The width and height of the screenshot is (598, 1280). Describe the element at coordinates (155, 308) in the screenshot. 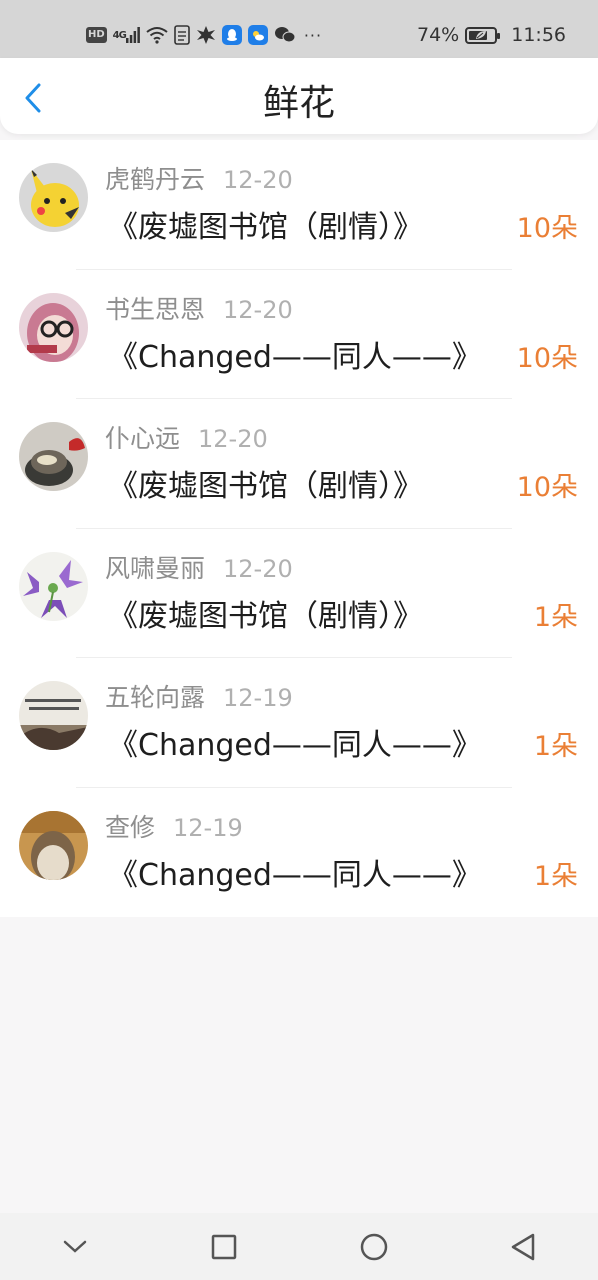

I see `username: 书生思恩` at that location.